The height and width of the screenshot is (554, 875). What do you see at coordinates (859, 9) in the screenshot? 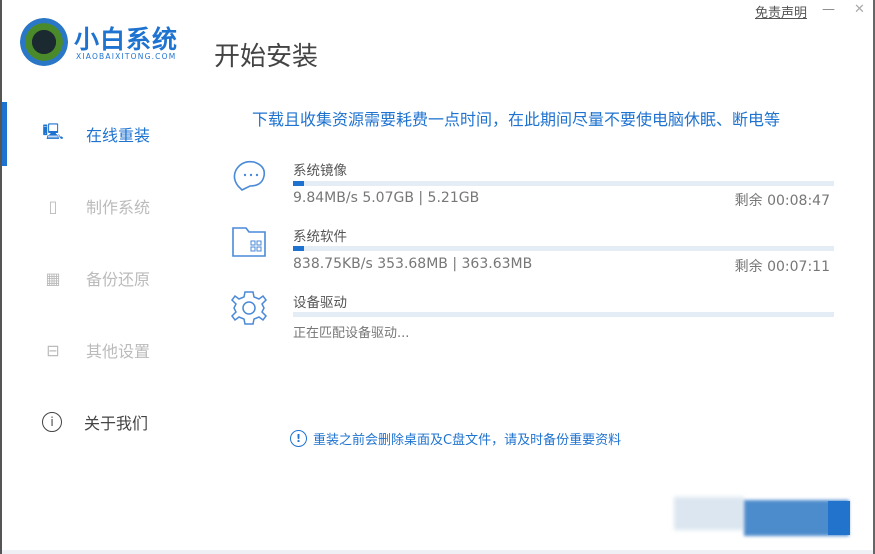
I see `close-button: ✕` at bounding box center [859, 9].